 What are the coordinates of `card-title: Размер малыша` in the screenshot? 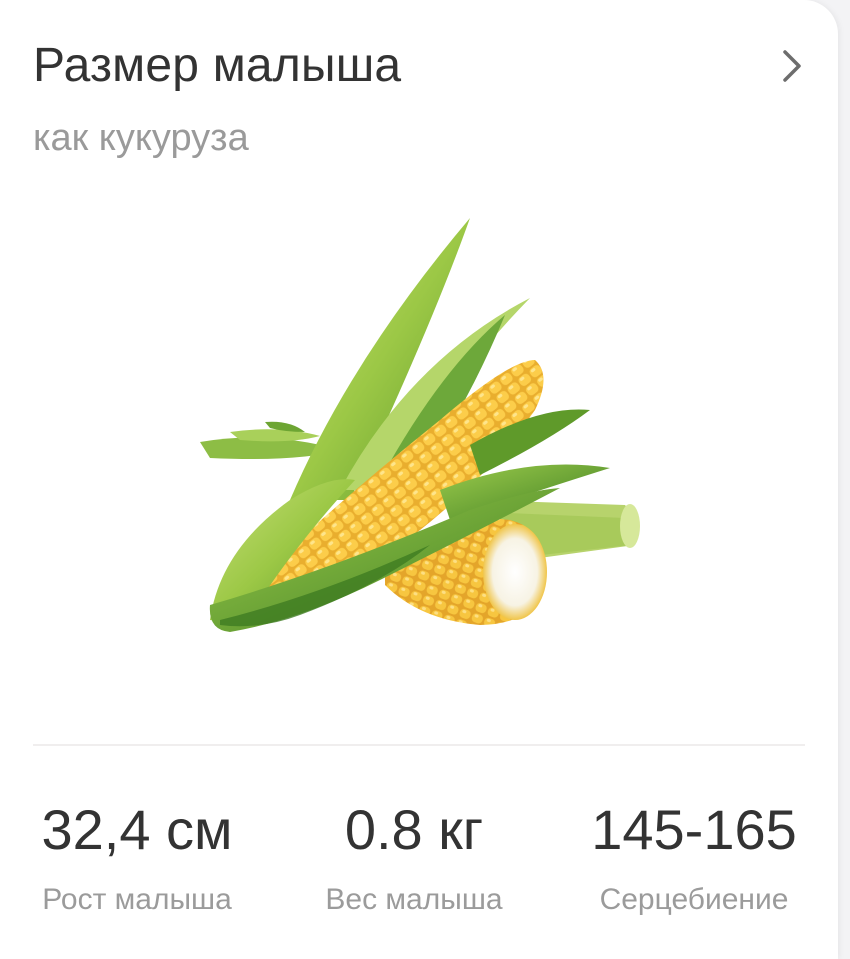 It's located at (217, 65).